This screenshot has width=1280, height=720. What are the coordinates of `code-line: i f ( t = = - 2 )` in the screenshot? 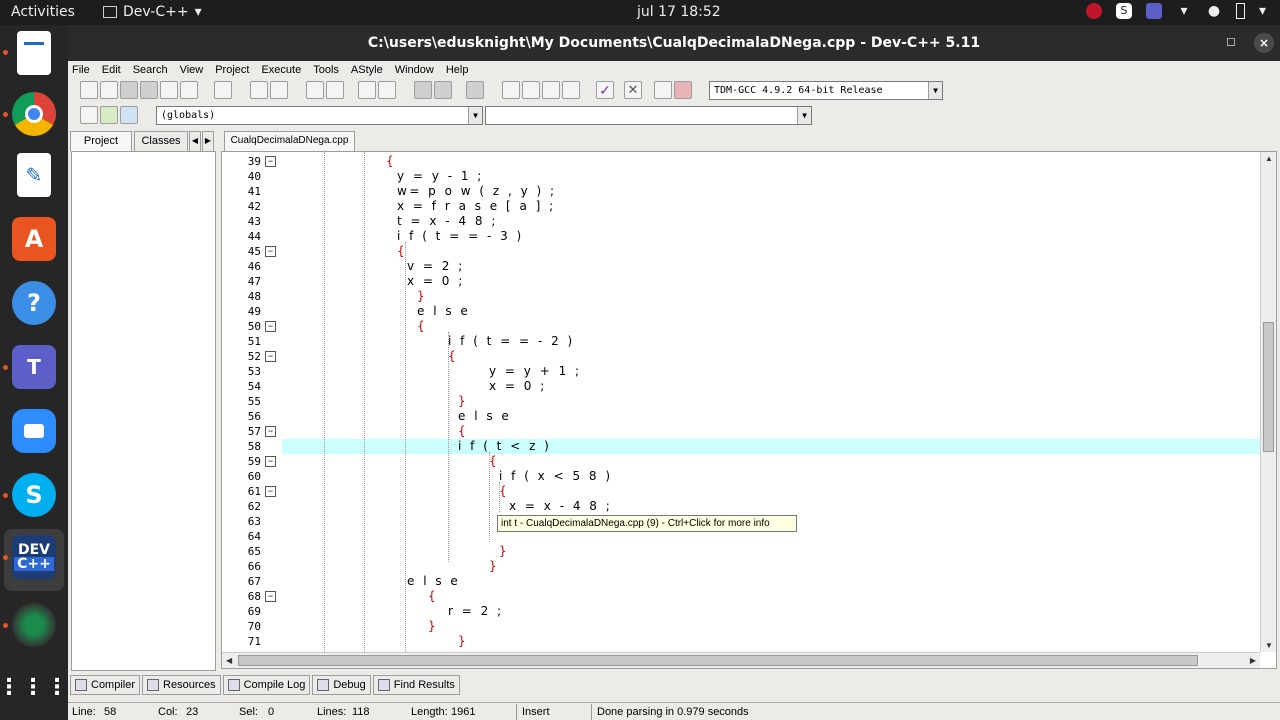 It's located at (771, 341).